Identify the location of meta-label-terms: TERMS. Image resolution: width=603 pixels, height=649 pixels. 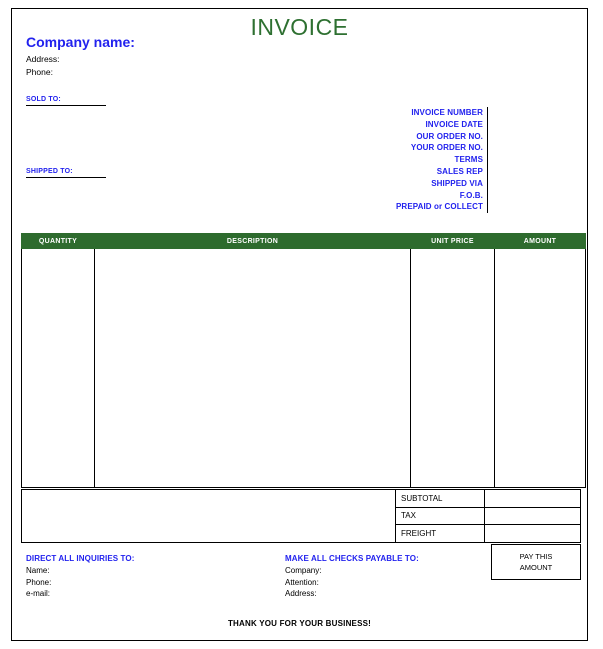
(468, 160).